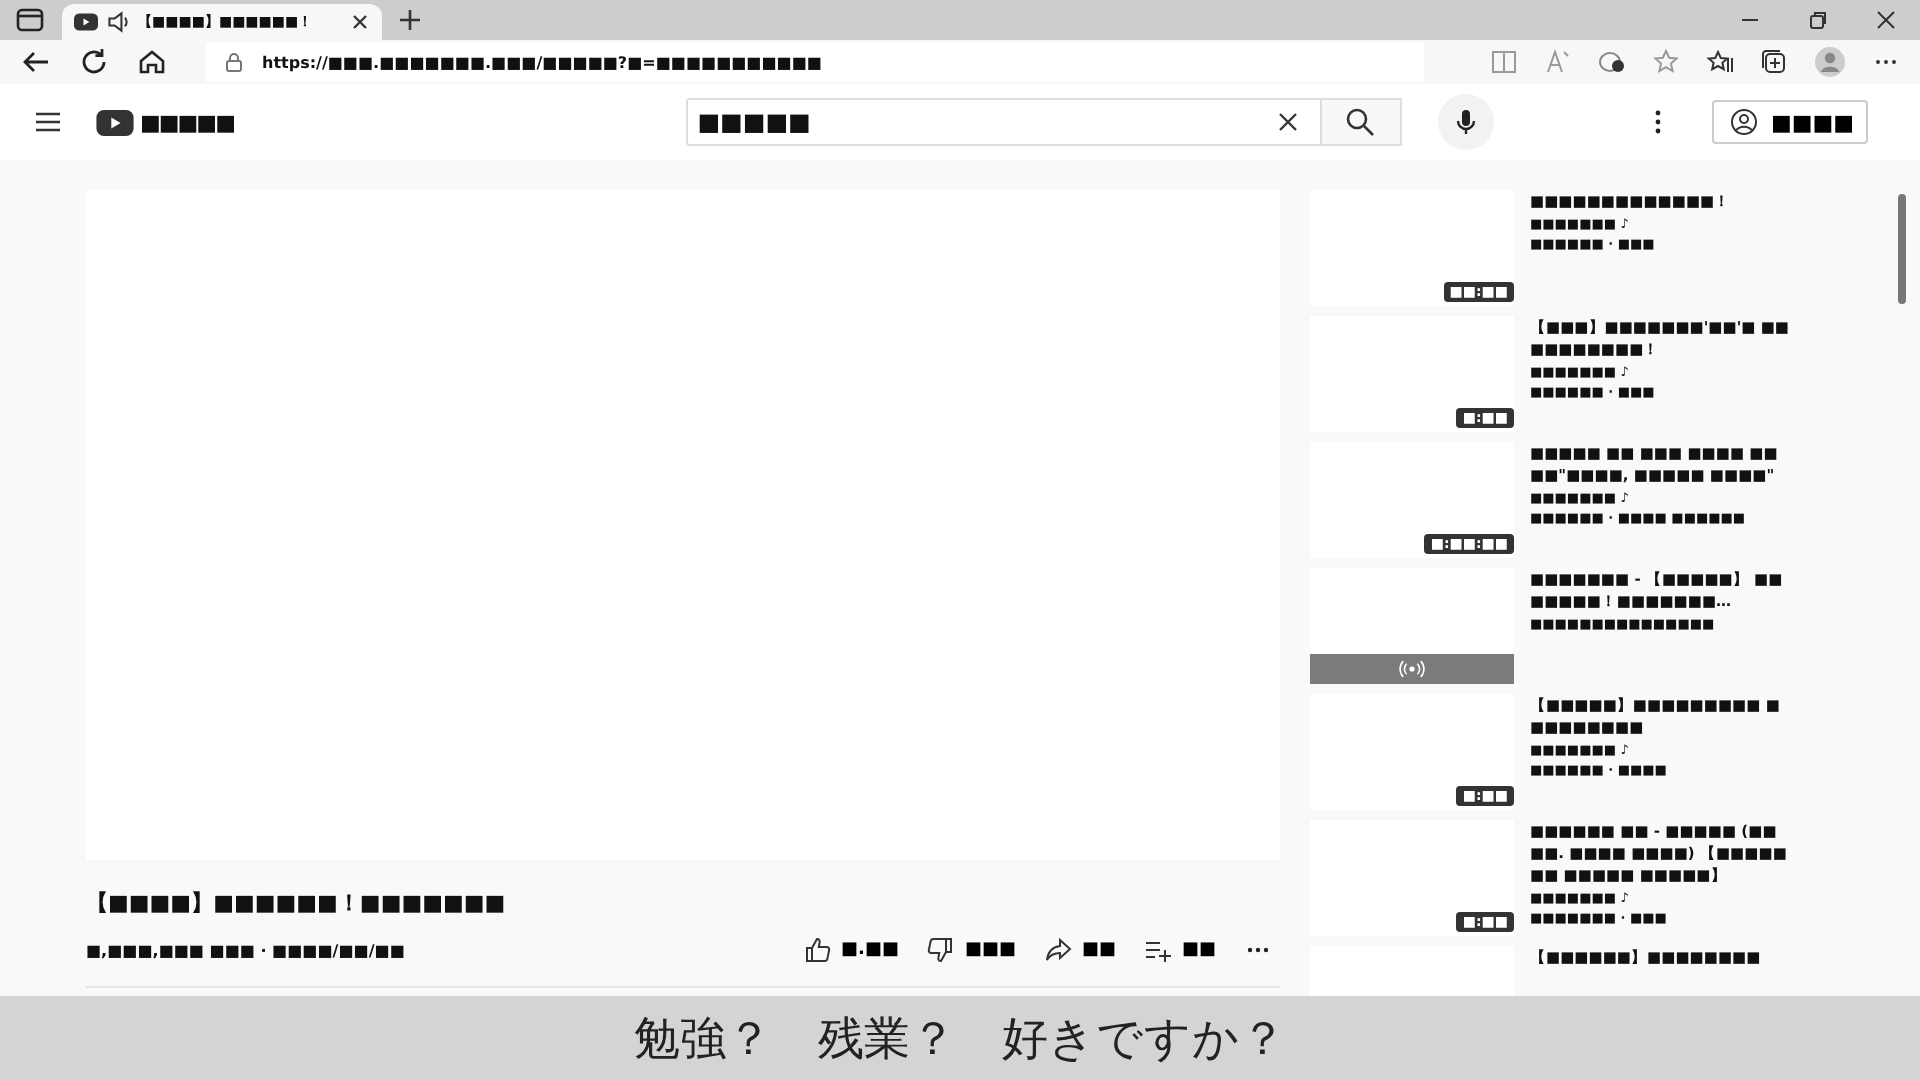  I want to click on clear-icon, so click(1287, 122).